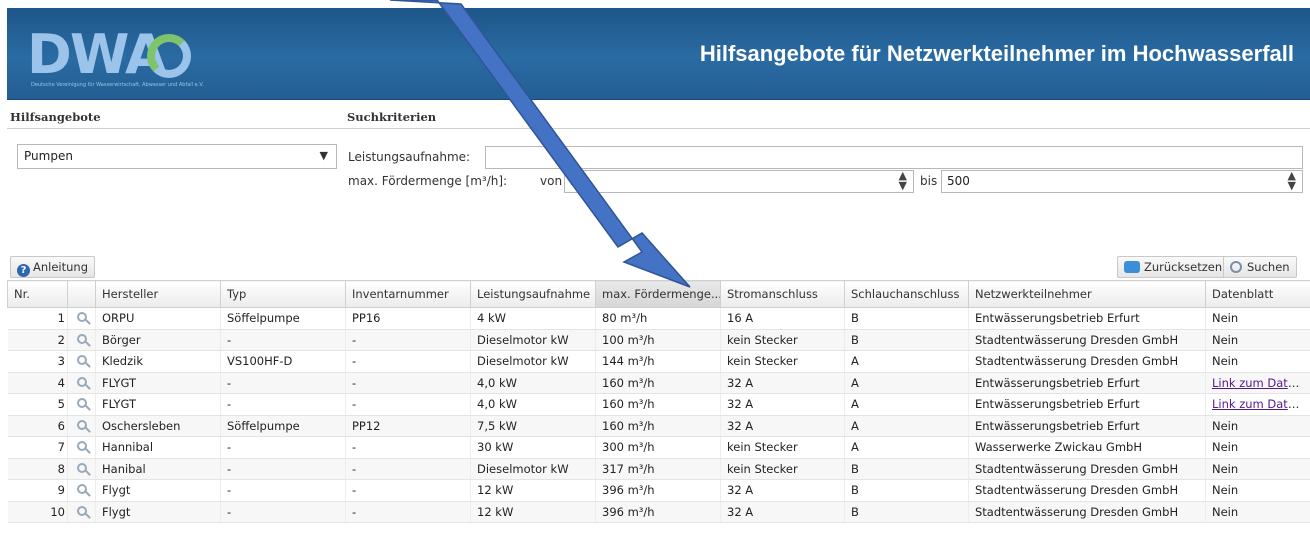 This screenshot has height=551, width=1310. Describe the element at coordinates (55, 117) in the screenshot. I see `hilfsangebote-heading: Hilfsangebote` at that location.